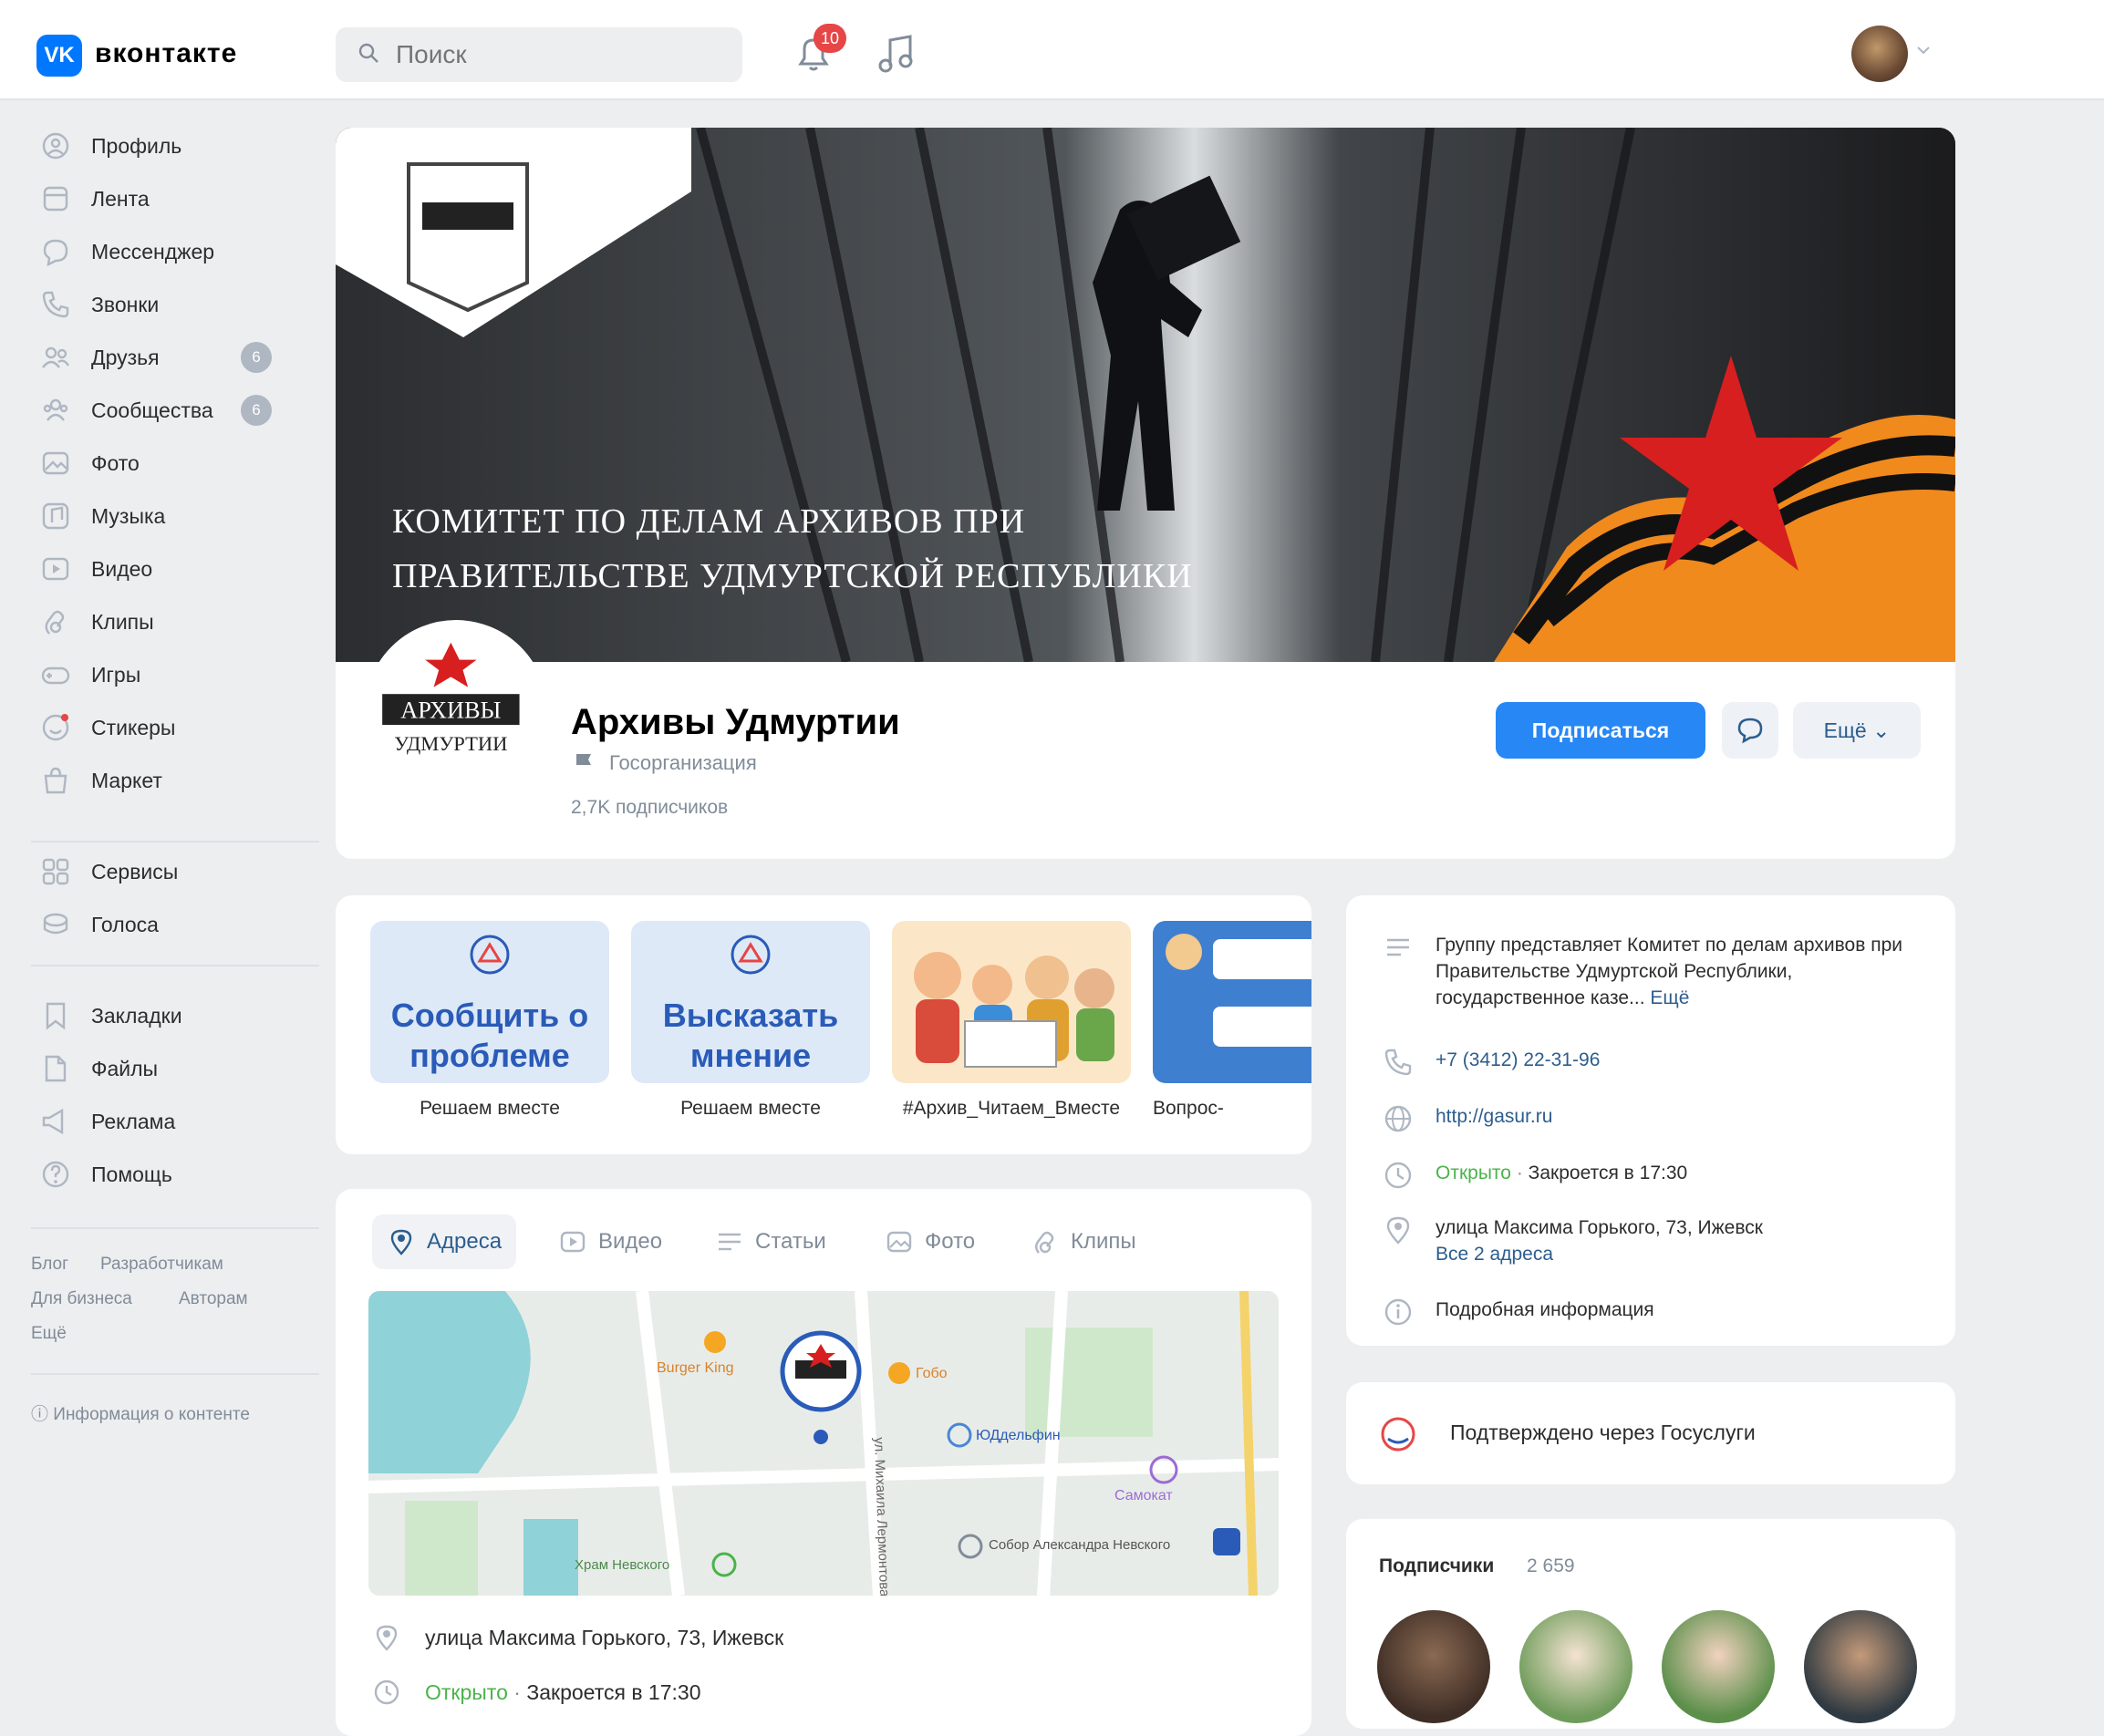 Image resolution: width=2104 pixels, height=1736 pixels. I want to click on details-link: Подробная информация, so click(1544, 1310).